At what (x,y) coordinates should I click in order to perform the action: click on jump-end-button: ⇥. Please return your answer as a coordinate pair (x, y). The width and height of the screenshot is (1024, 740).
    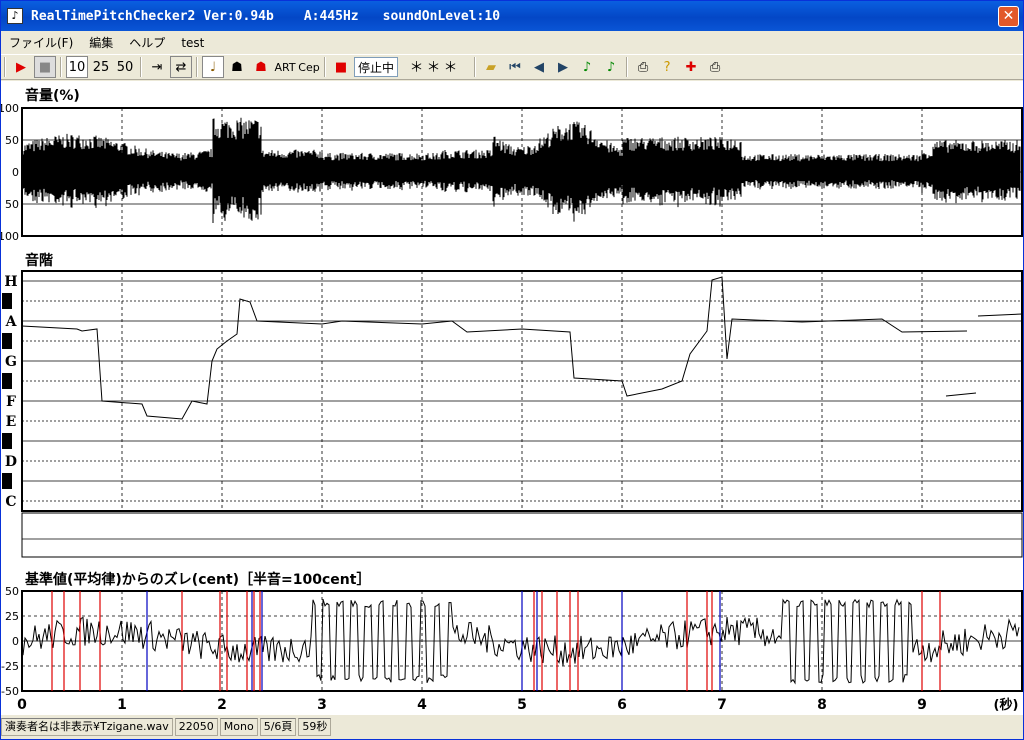
    Looking at the image, I should click on (157, 67).